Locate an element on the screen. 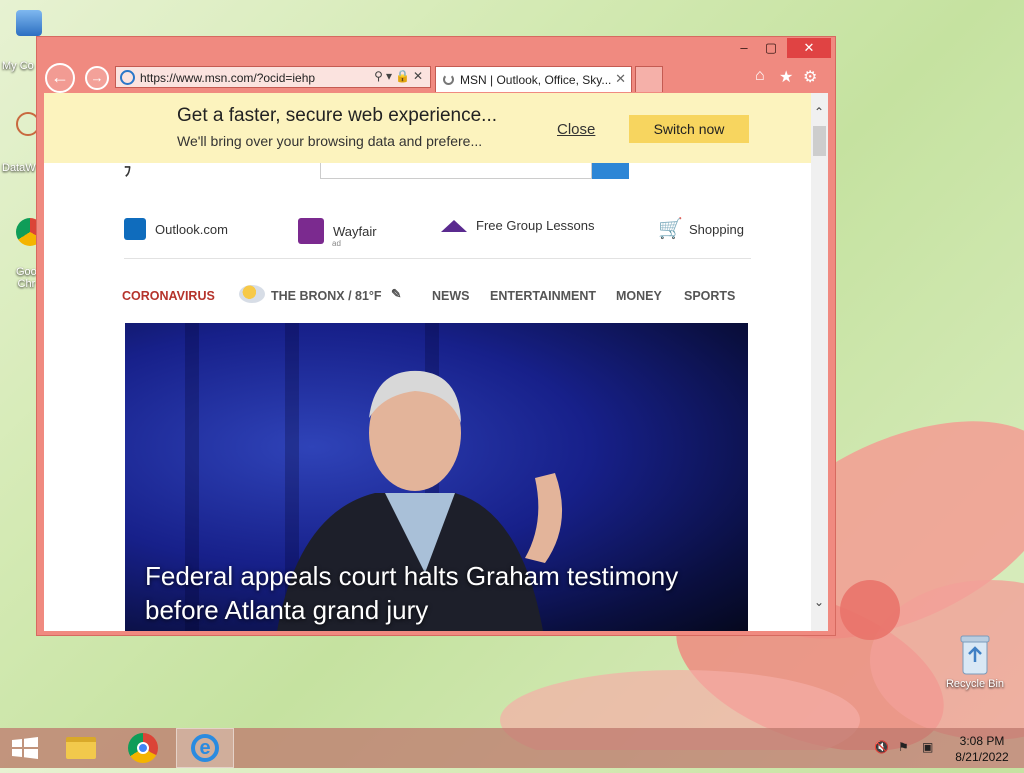 The image size is (1024, 773). arrow-left-icon: ← is located at coordinates (60, 77).